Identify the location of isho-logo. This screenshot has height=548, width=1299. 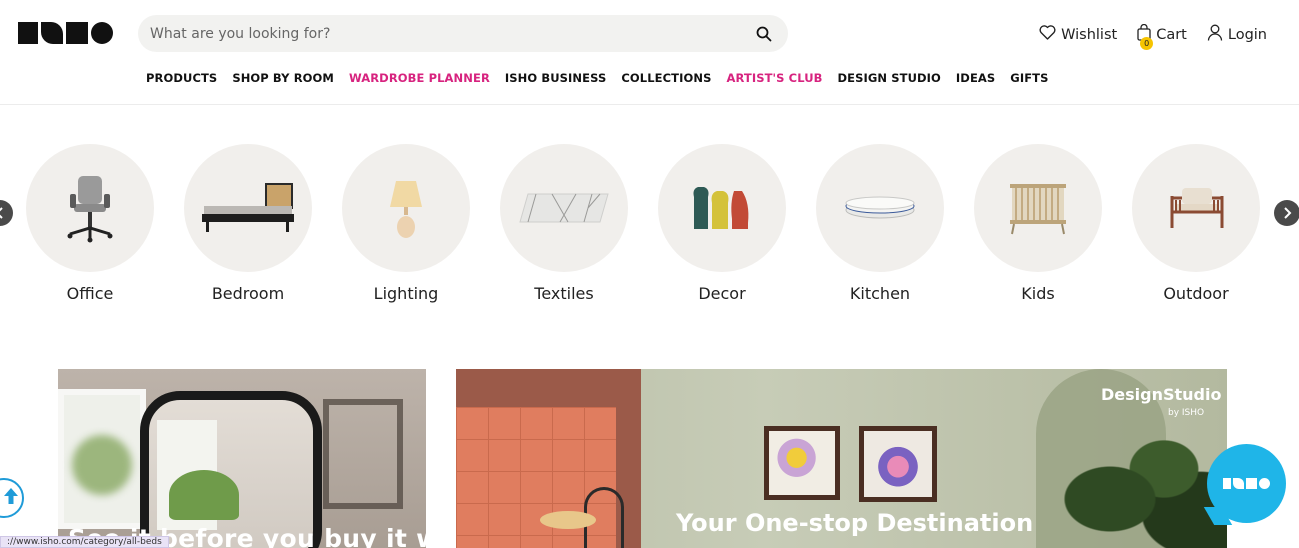
(68, 33).